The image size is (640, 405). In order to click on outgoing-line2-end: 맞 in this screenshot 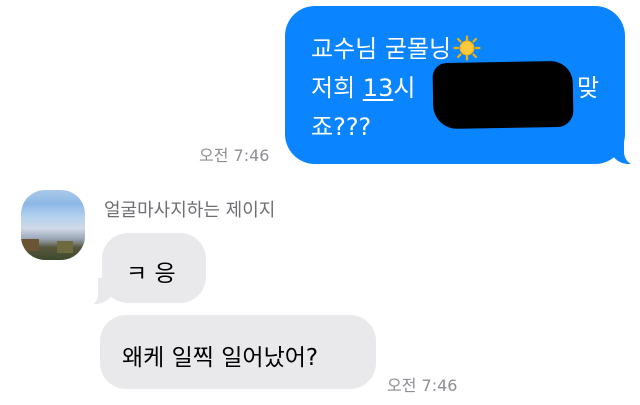, I will do `click(588, 88)`.